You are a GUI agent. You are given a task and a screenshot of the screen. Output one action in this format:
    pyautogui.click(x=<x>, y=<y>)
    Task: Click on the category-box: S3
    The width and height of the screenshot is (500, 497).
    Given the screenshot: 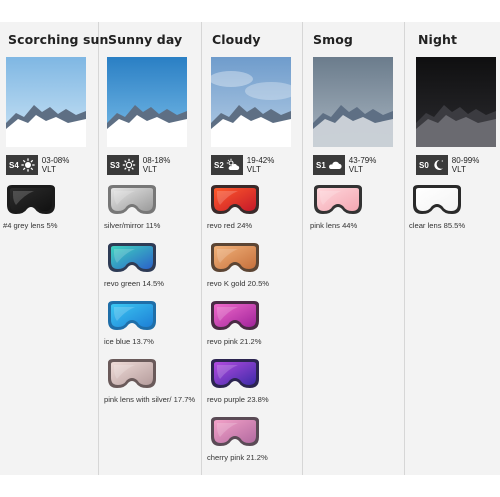 What is the action you would take?
    pyautogui.click(x=123, y=165)
    